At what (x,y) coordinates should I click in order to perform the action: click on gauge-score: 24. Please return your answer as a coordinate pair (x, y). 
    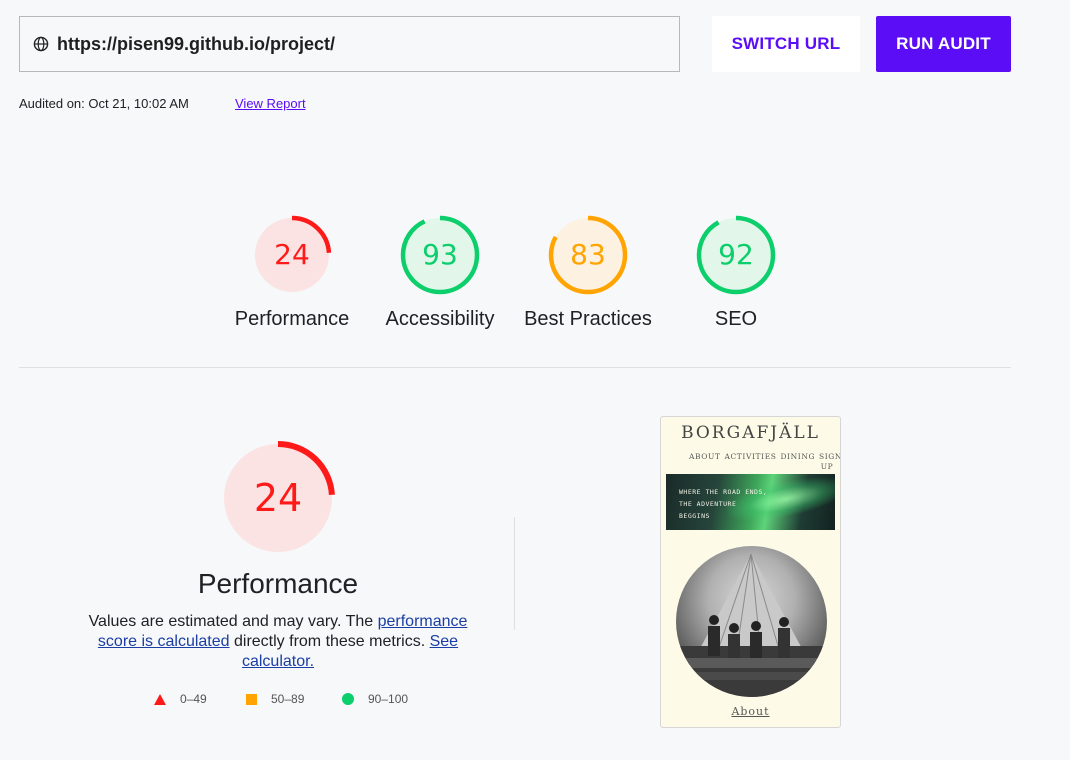
    Looking at the image, I should click on (292, 254).